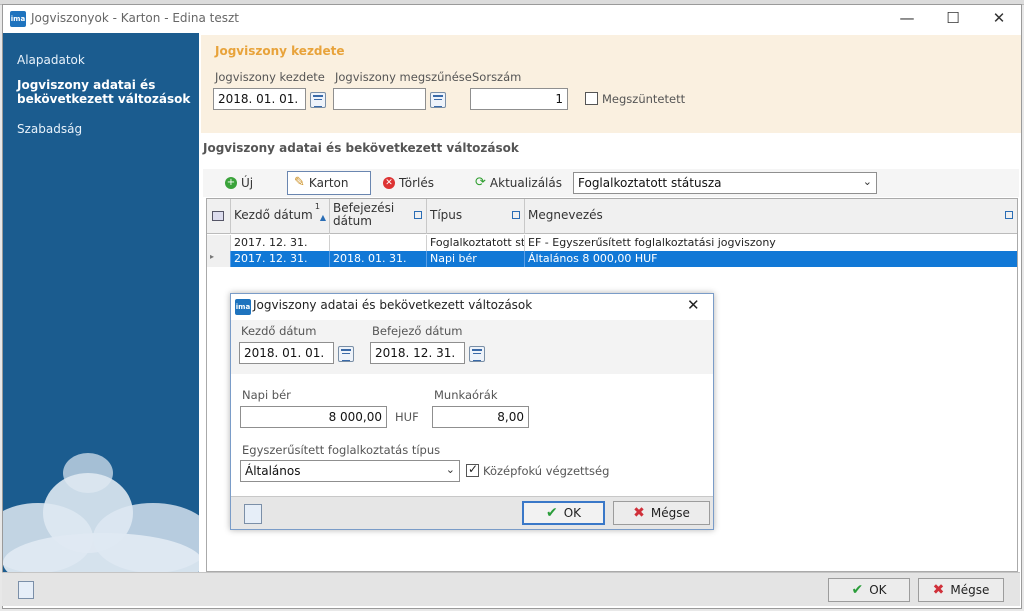 Image resolution: width=1024 pixels, height=611 pixels. Describe the element at coordinates (417, 183) in the screenshot. I see `delete-label: Törlés` at that location.